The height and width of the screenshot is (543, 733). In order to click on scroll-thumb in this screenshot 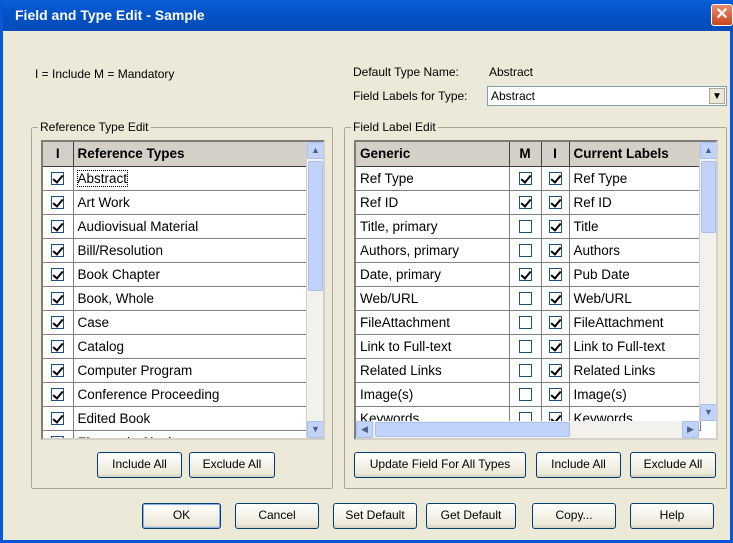, I will do `click(315, 226)`.